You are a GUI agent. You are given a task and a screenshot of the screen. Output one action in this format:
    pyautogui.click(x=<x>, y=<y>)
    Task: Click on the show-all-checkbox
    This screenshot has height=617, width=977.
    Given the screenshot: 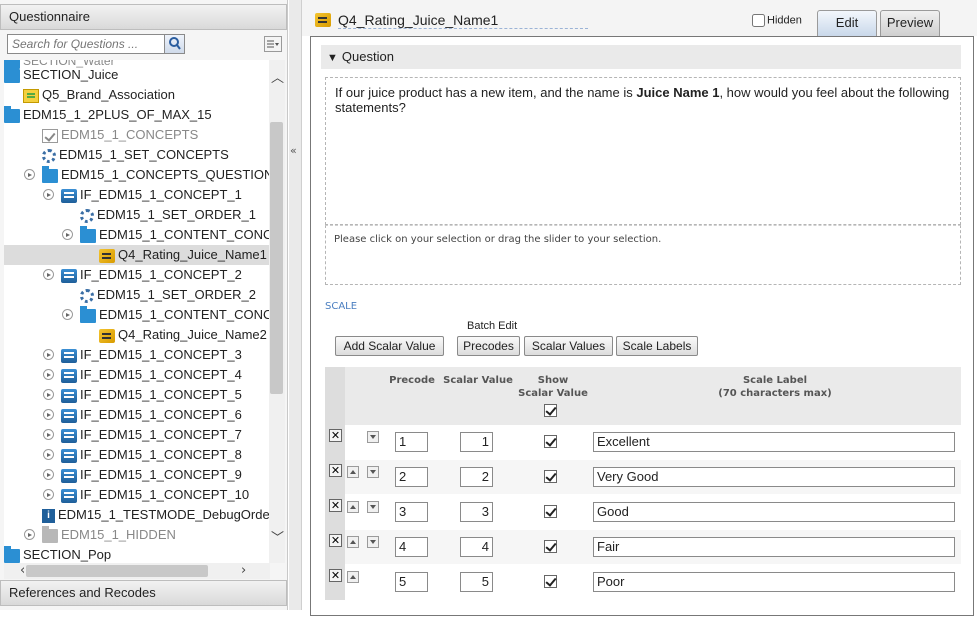 What is the action you would take?
    pyautogui.click(x=550, y=410)
    